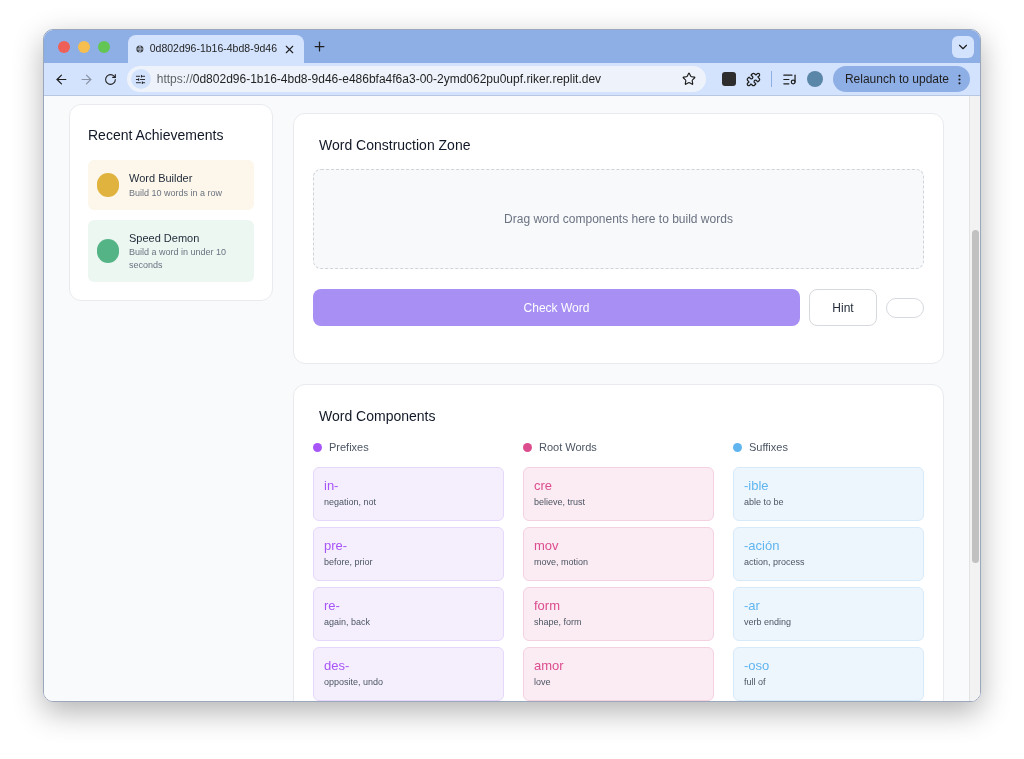 The width and height of the screenshot is (1024, 759). Describe the element at coordinates (757, 665) in the screenshot. I see `component-text: -oso` at that location.